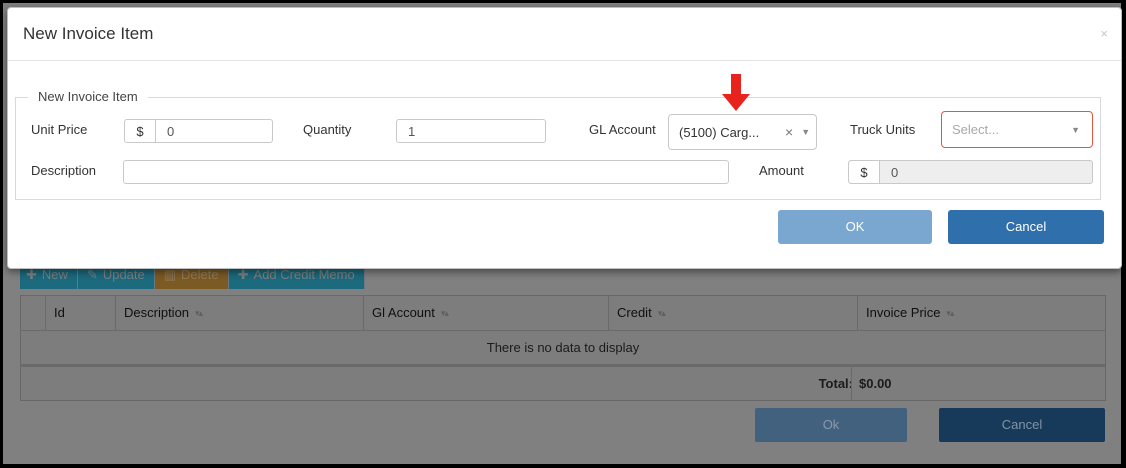 The width and height of the screenshot is (1126, 468). I want to click on quantity-input: 1, so click(471, 131).